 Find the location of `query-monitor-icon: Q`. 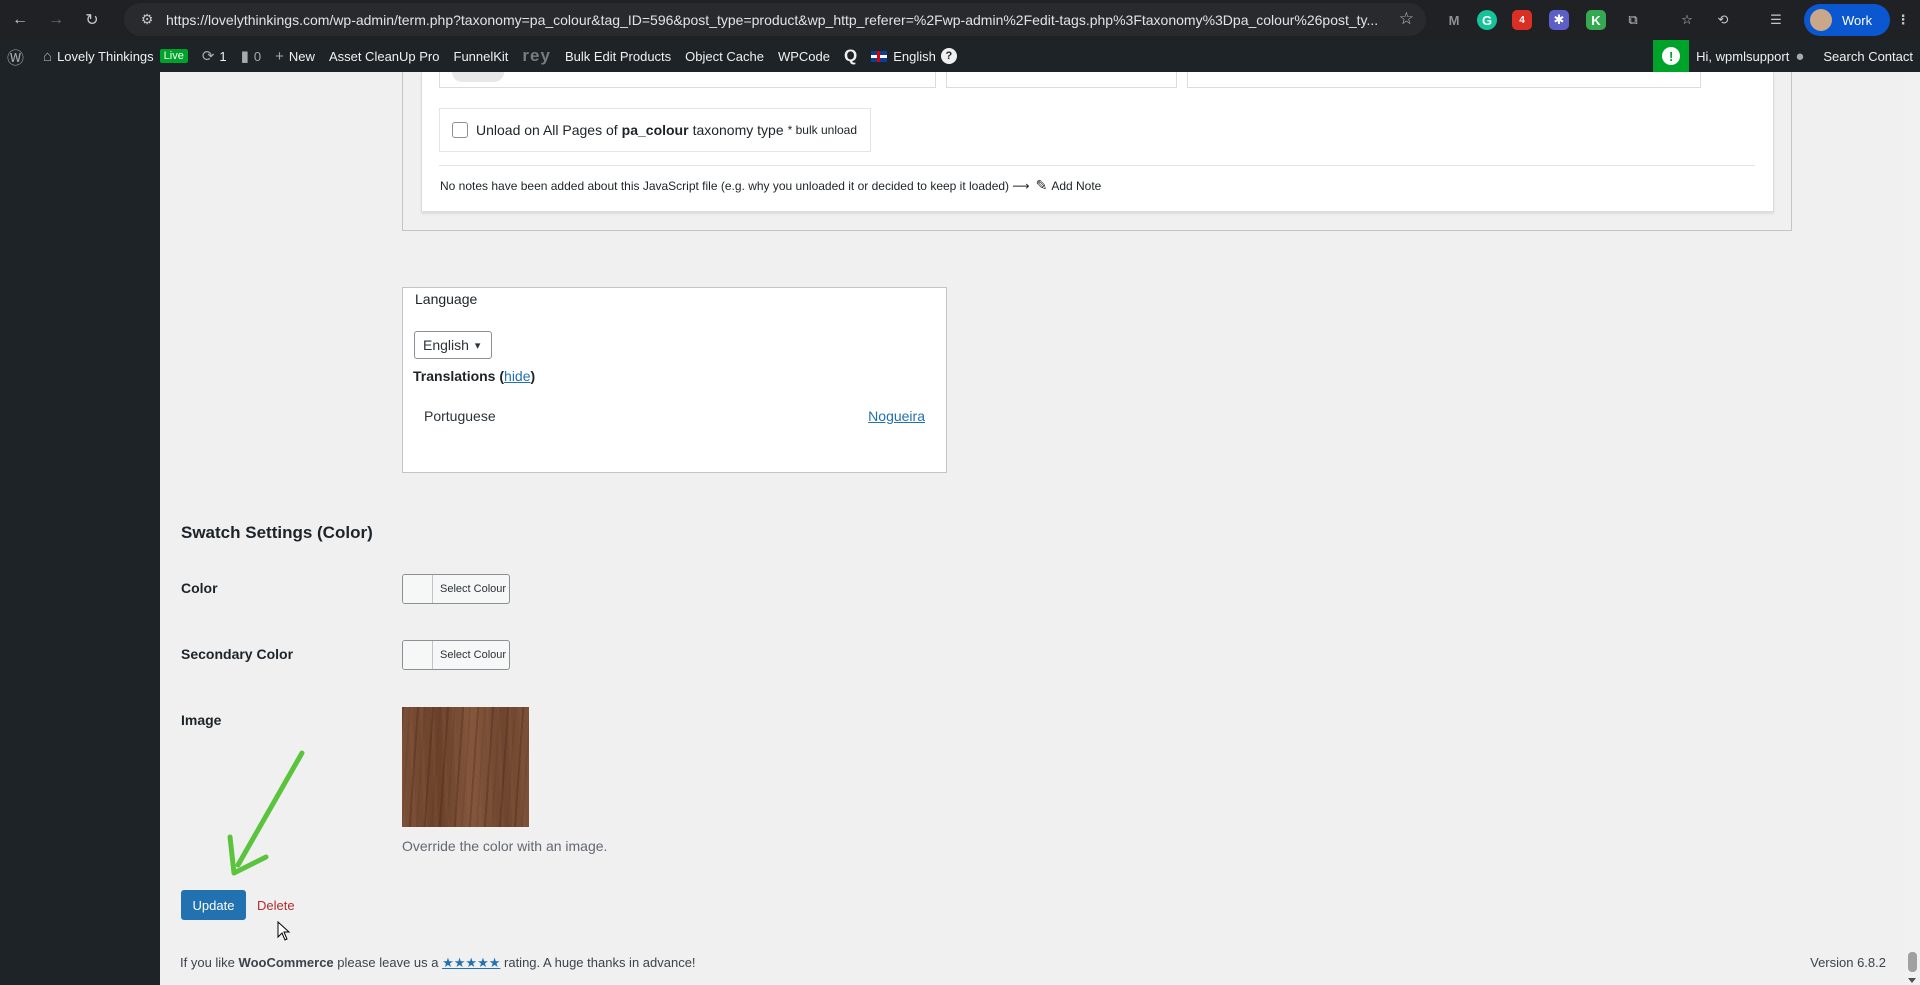

query-monitor-icon: Q is located at coordinates (850, 56).